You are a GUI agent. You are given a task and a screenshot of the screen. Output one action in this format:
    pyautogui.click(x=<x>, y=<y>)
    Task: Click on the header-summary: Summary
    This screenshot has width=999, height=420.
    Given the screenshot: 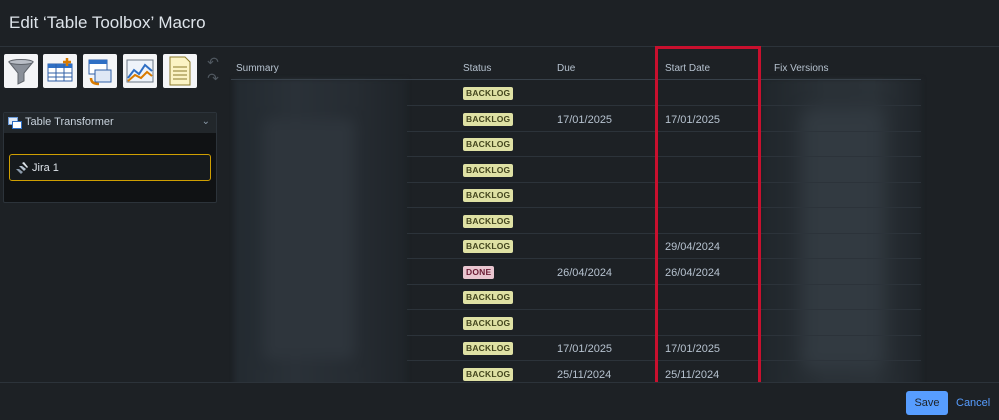 What is the action you would take?
    pyautogui.click(x=257, y=68)
    